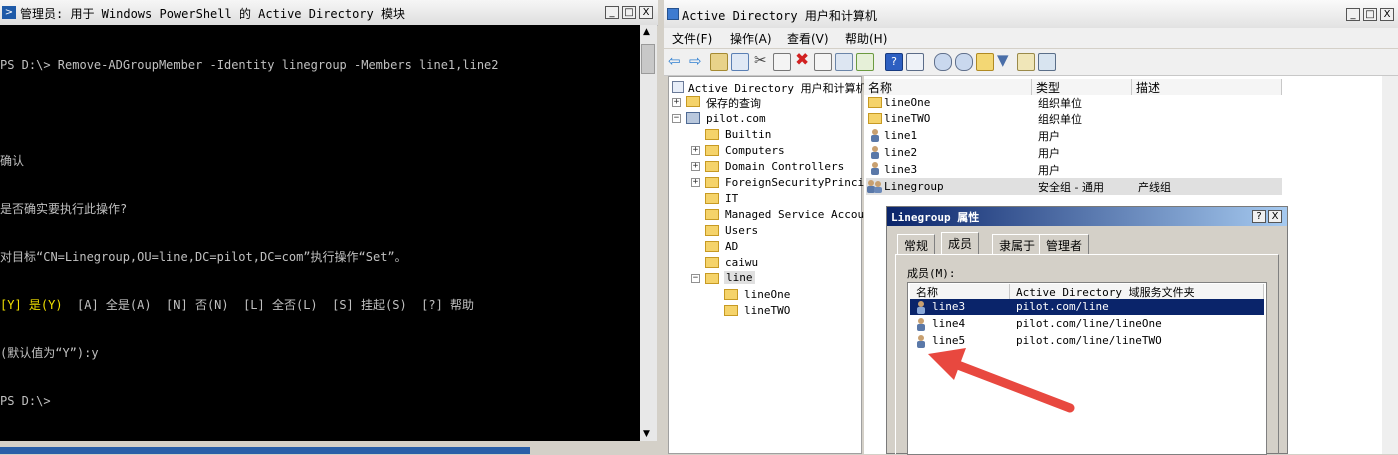 Image resolution: width=1398 pixels, height=455 pixels. I want to click on dialog-close-button: X, so click(1275, 216).